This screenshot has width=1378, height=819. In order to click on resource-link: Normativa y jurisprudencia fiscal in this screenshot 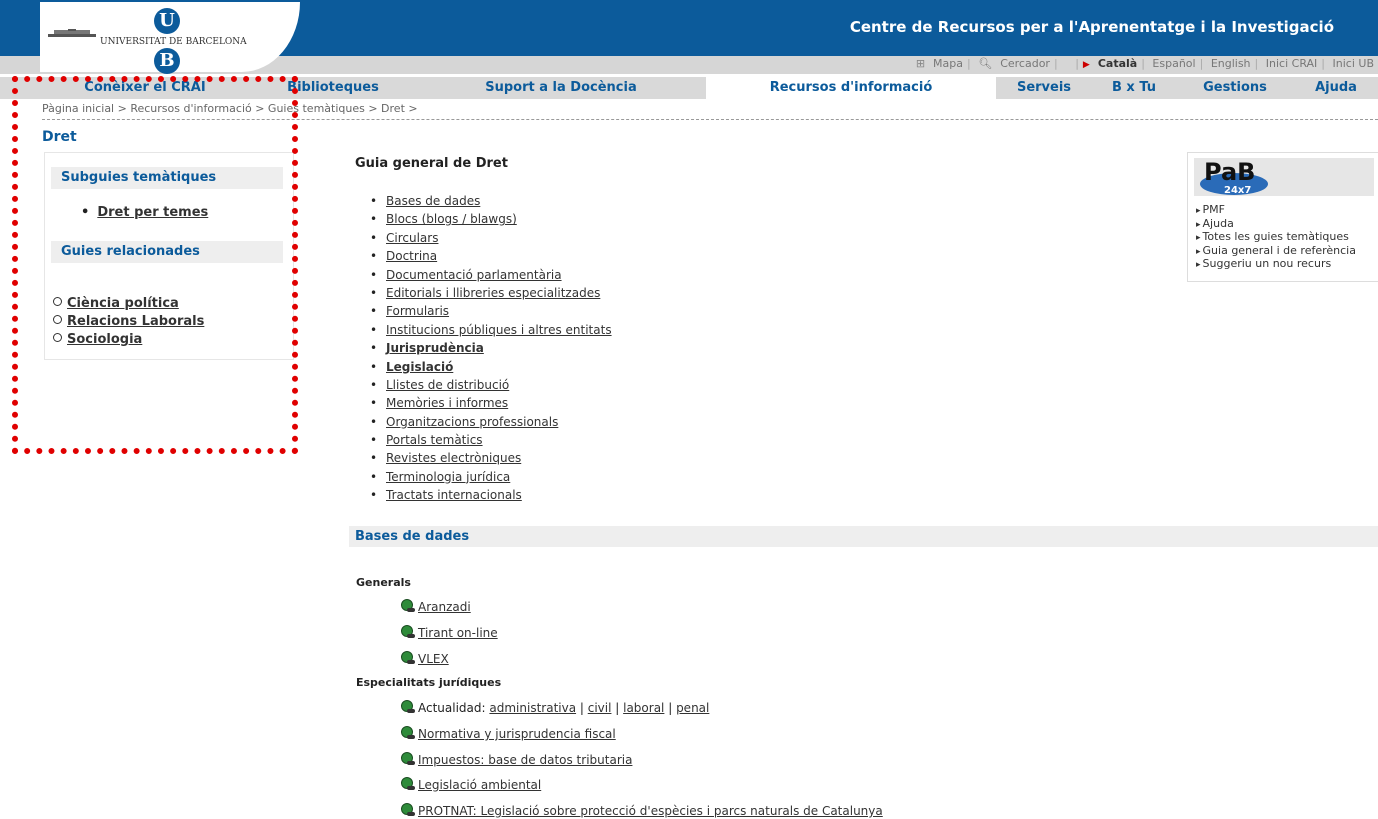, I will do `click(508, 733)`.